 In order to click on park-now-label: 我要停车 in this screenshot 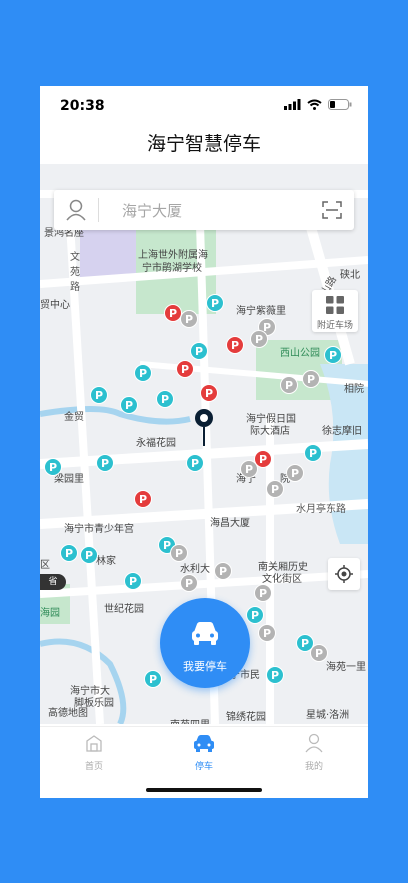, I will do `click(205, 666)`.